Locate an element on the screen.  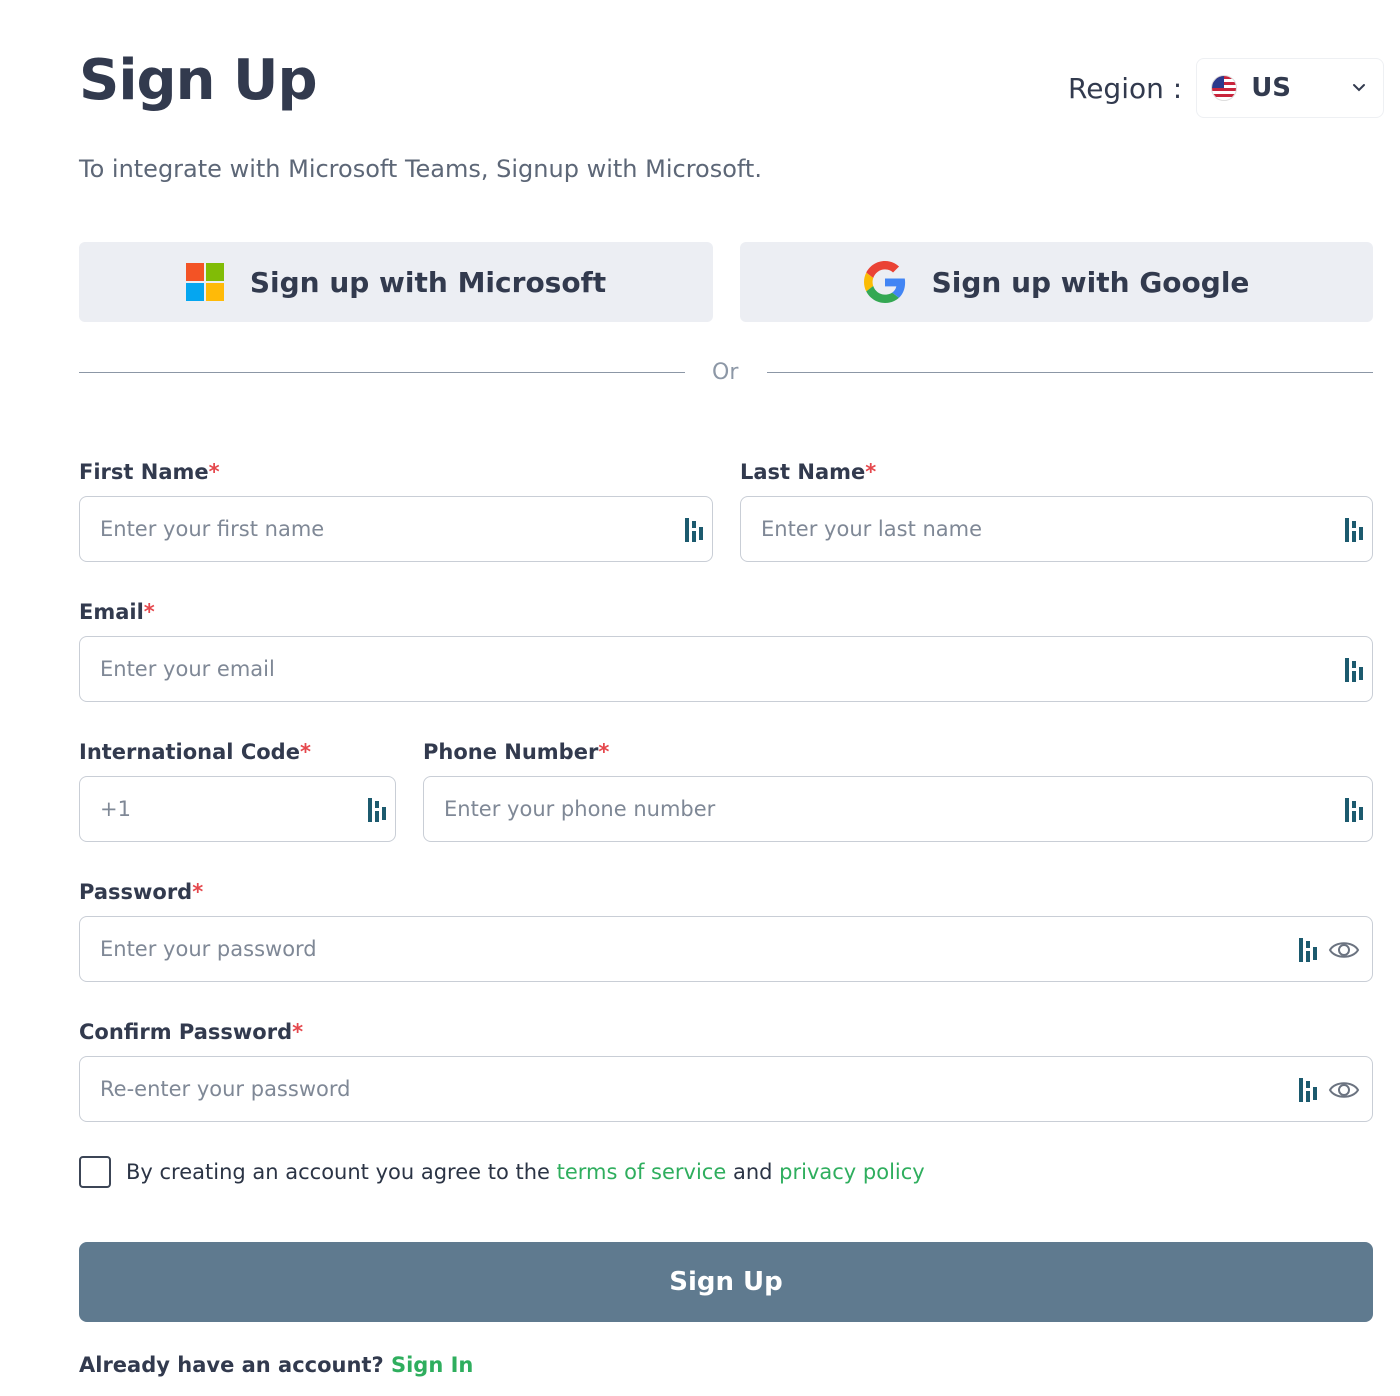
page-title: Sign Up is located at coordinates (198, 80).